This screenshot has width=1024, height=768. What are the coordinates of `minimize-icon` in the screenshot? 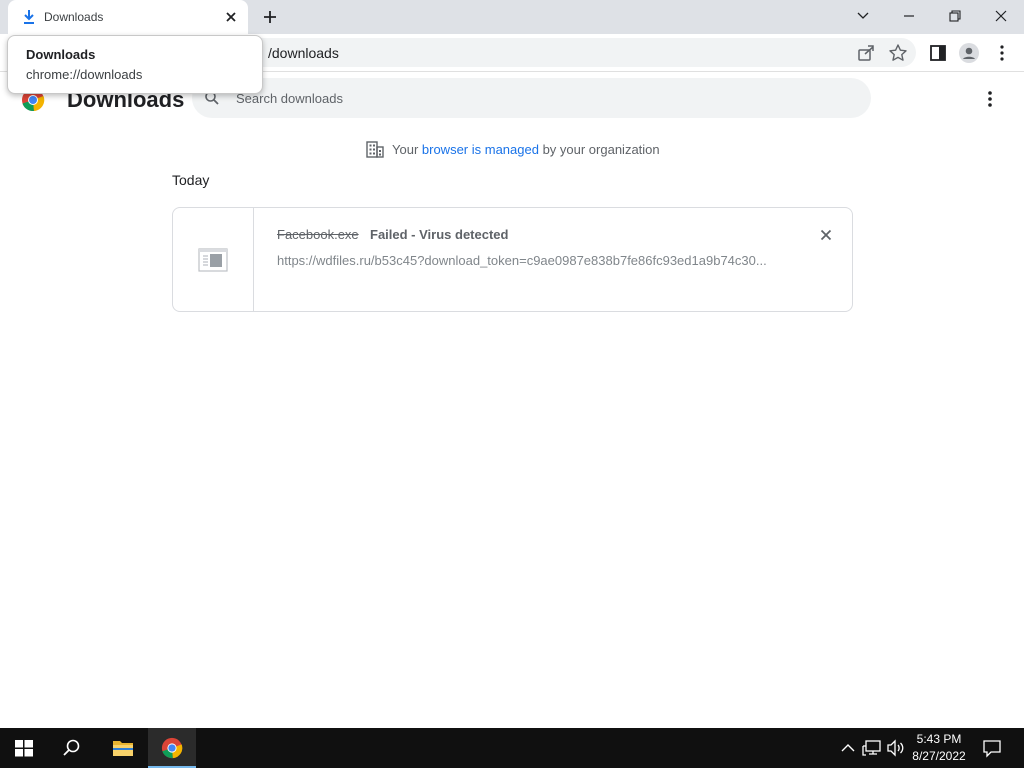 It's located at (909, 16).